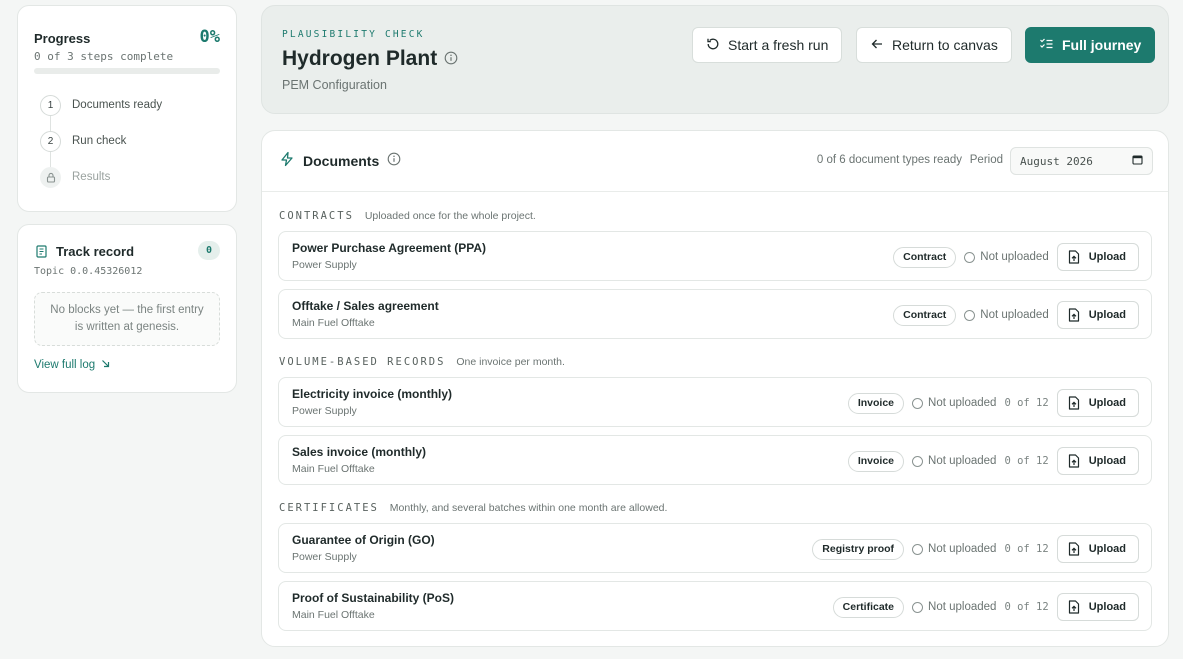 The image size is (1183, 659). Describe the element at coordinates (91, 177) in the screenshot. I see `step-label: Results` at that location.